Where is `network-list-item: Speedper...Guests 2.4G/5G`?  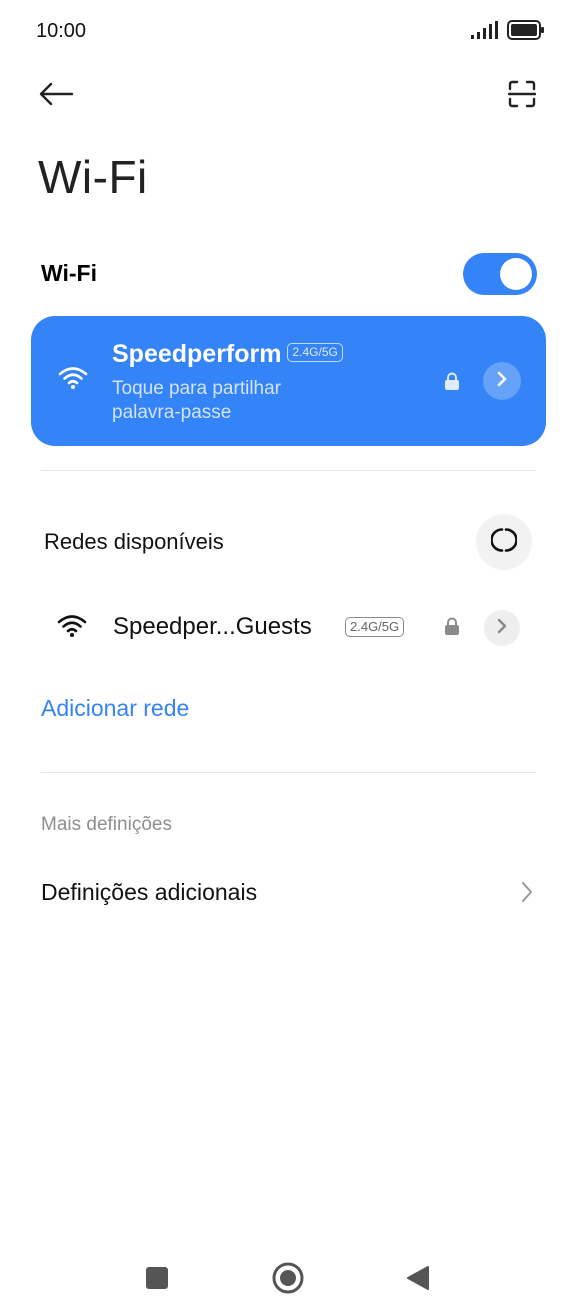
network-list-item: Speedper...Guests 2.4G/5G is located at coordinates (288, 628).